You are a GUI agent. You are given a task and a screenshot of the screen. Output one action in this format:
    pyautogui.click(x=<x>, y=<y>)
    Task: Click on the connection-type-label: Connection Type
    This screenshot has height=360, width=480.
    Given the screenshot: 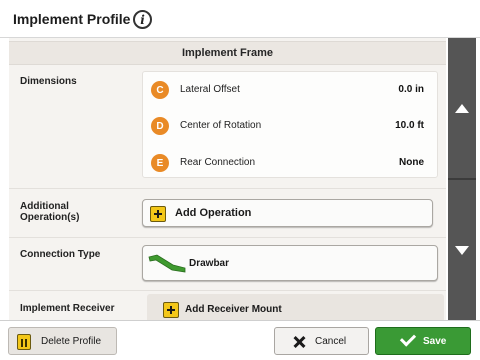 What is the action you would take?
    pyautogui.click(x=60, y=254)
    